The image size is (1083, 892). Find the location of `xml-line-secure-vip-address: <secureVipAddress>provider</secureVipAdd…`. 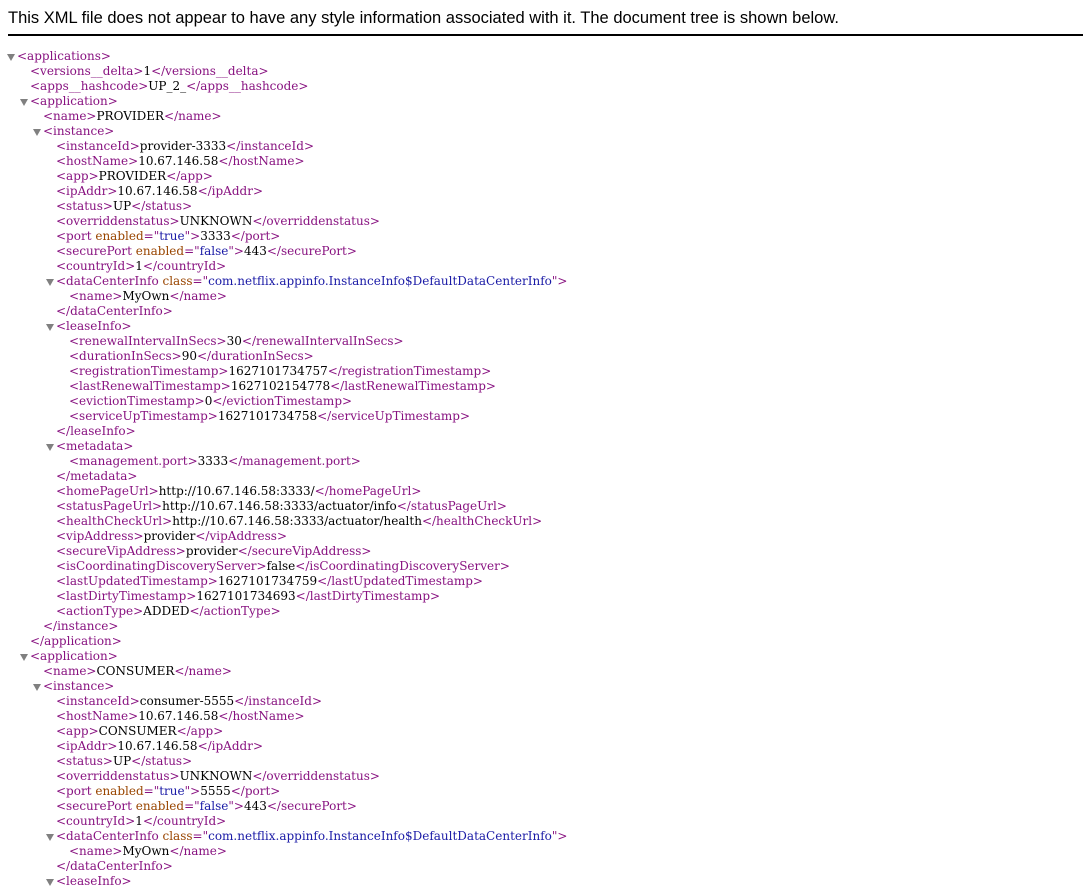

xml-line-secure-vip-address: <secureVipAddress>provider</secureVipAdd… is located at coordinates (541, 551).